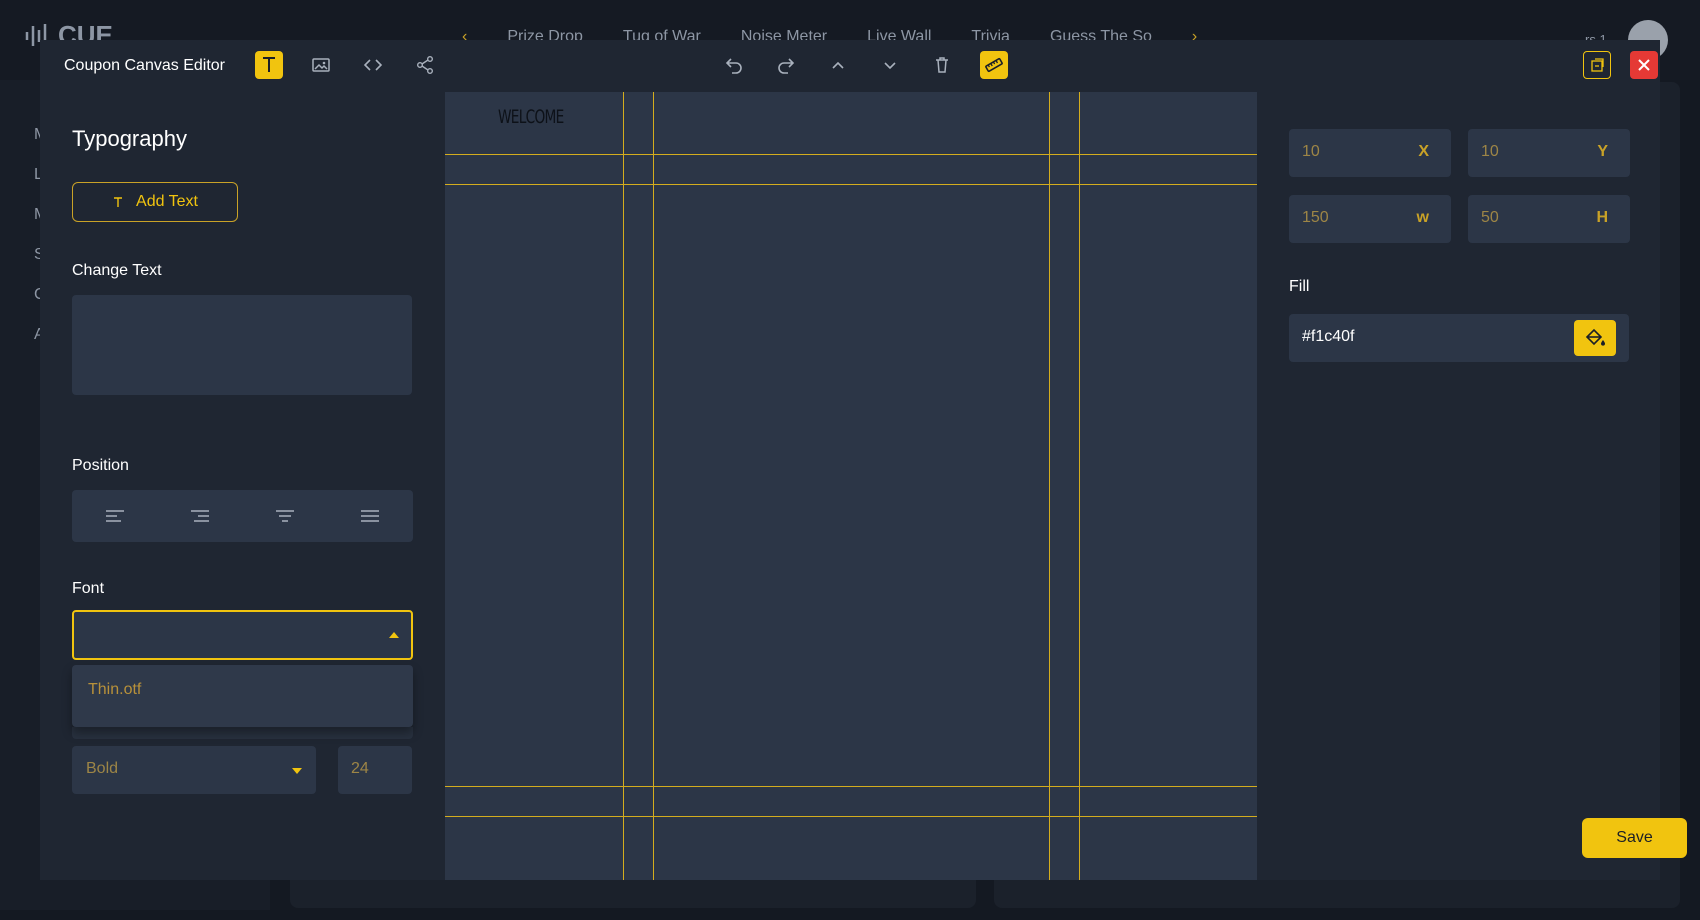  I want to click on add-text-button: Add Text, so click(155, 202).